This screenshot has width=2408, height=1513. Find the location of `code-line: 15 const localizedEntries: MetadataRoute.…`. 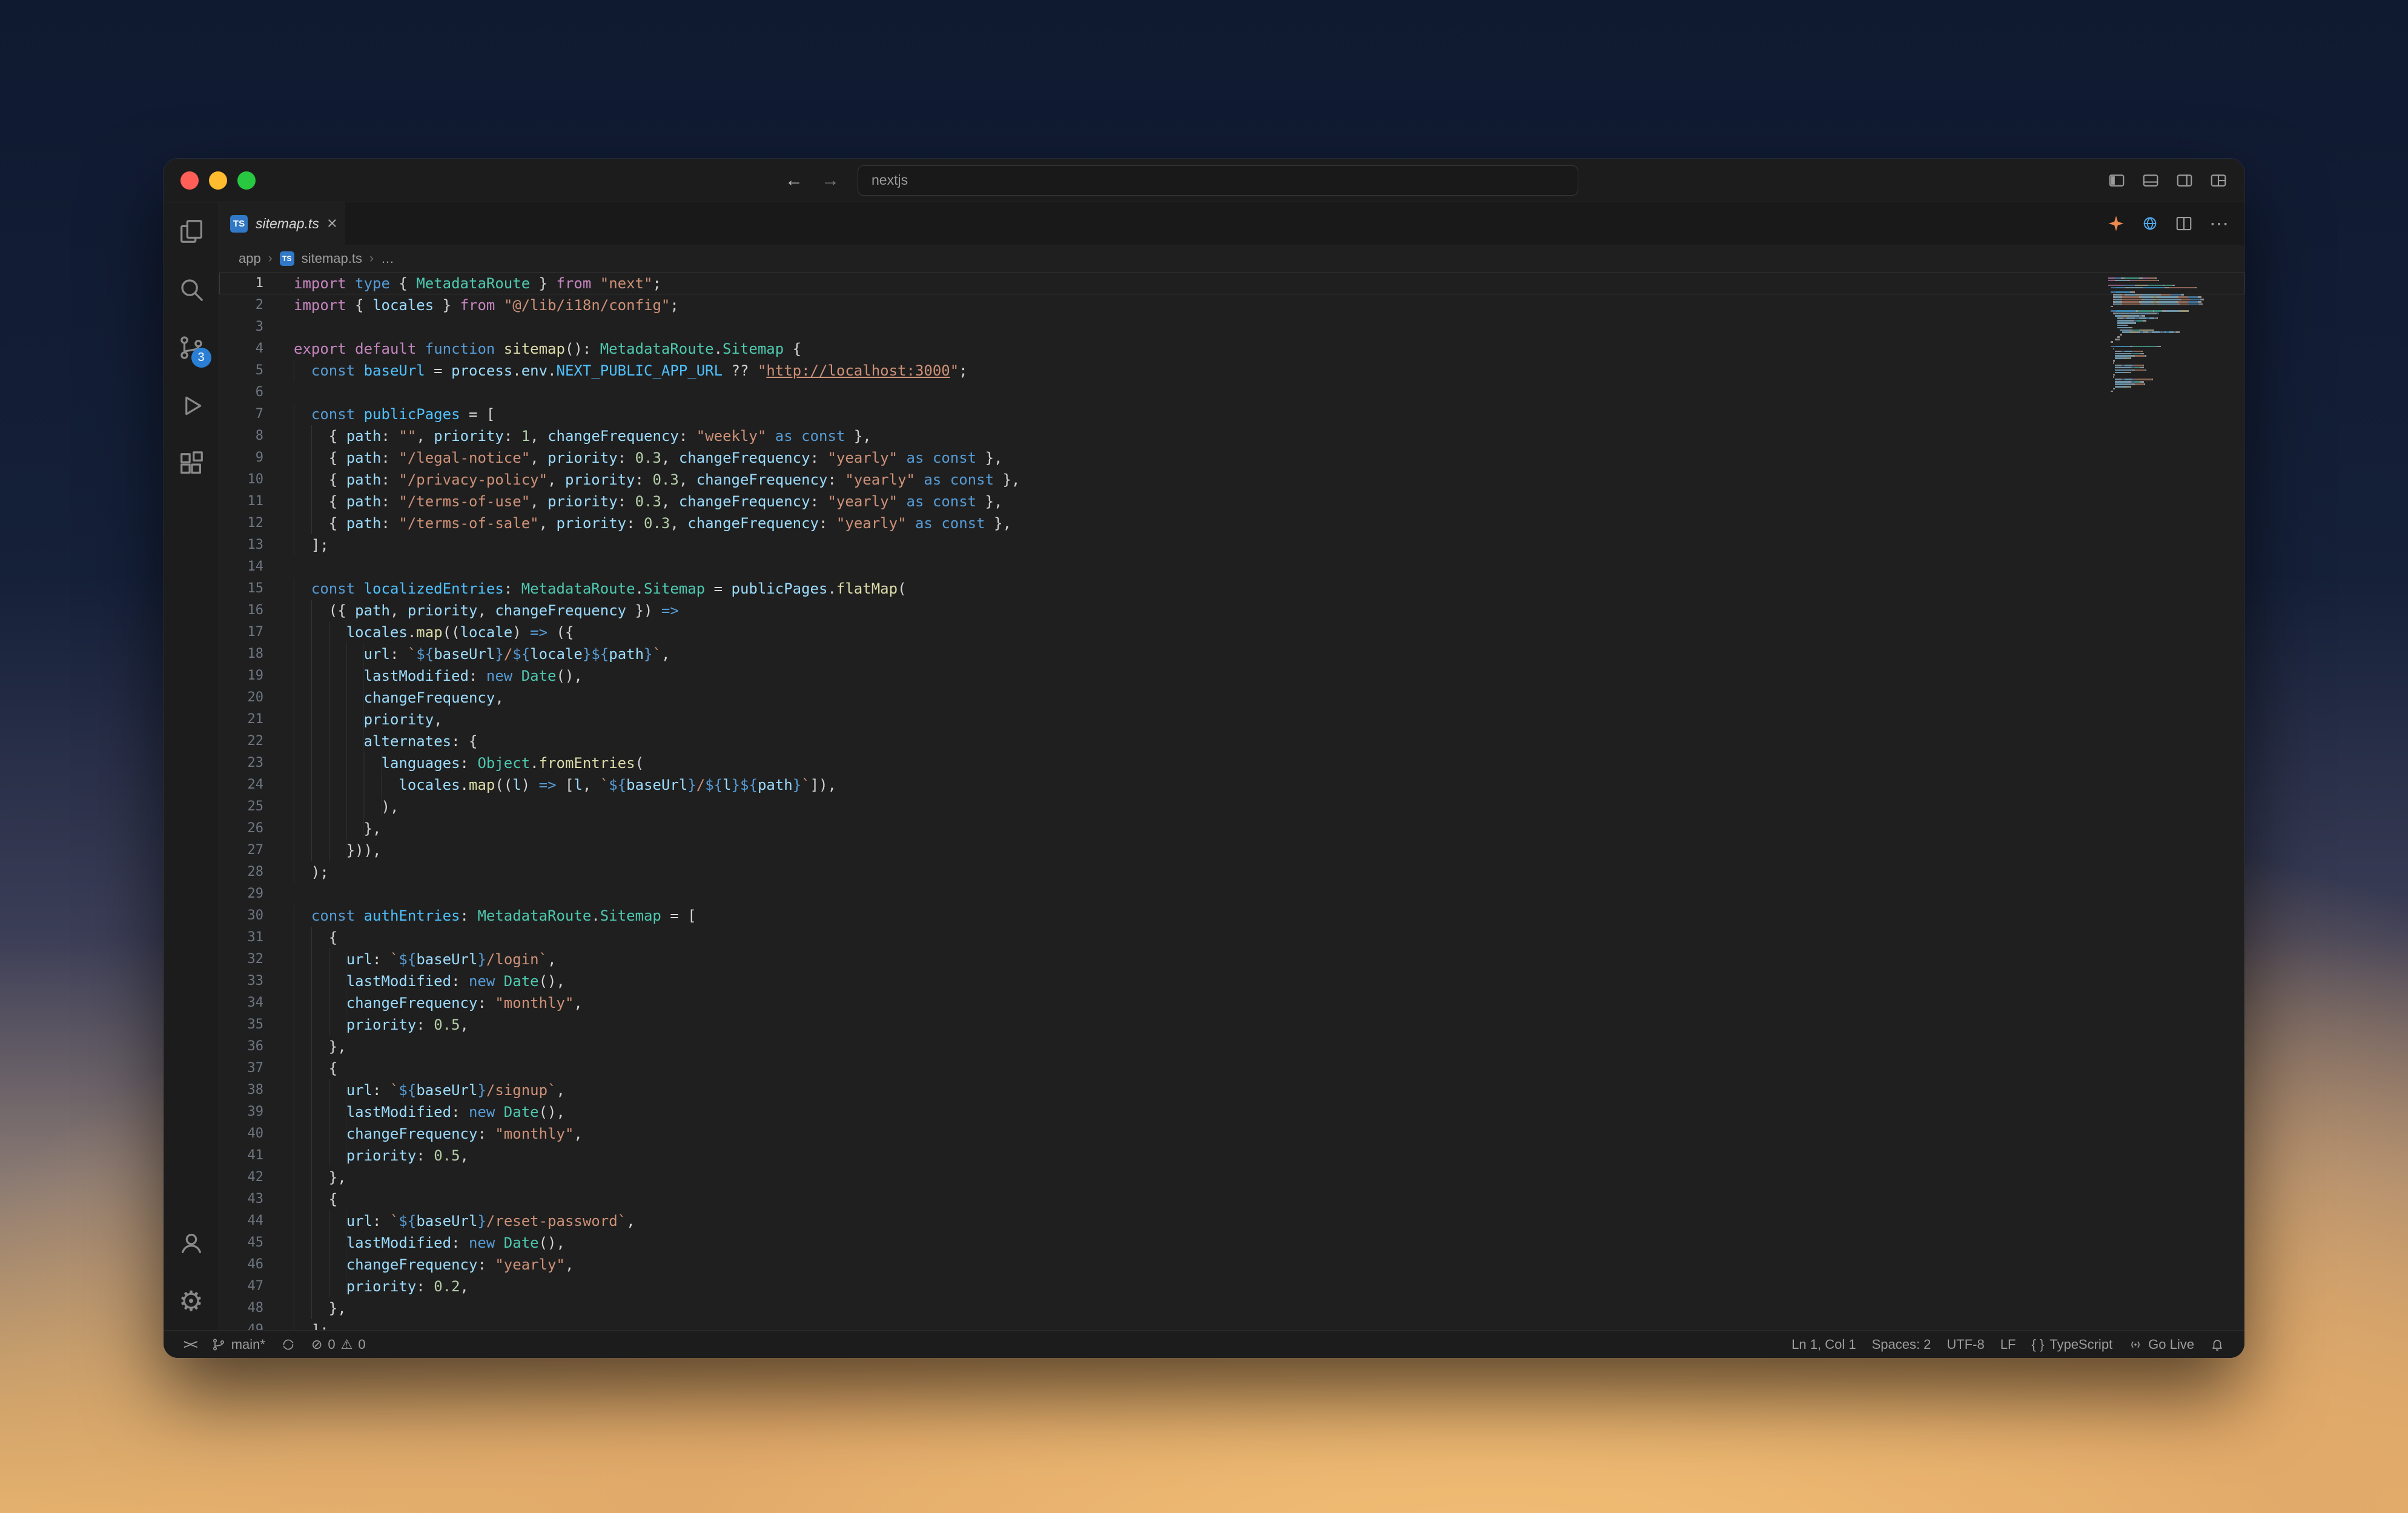

code-line: 15 const localizedEntries: MetadataRoute.… is located at coordinates (1231, 589).